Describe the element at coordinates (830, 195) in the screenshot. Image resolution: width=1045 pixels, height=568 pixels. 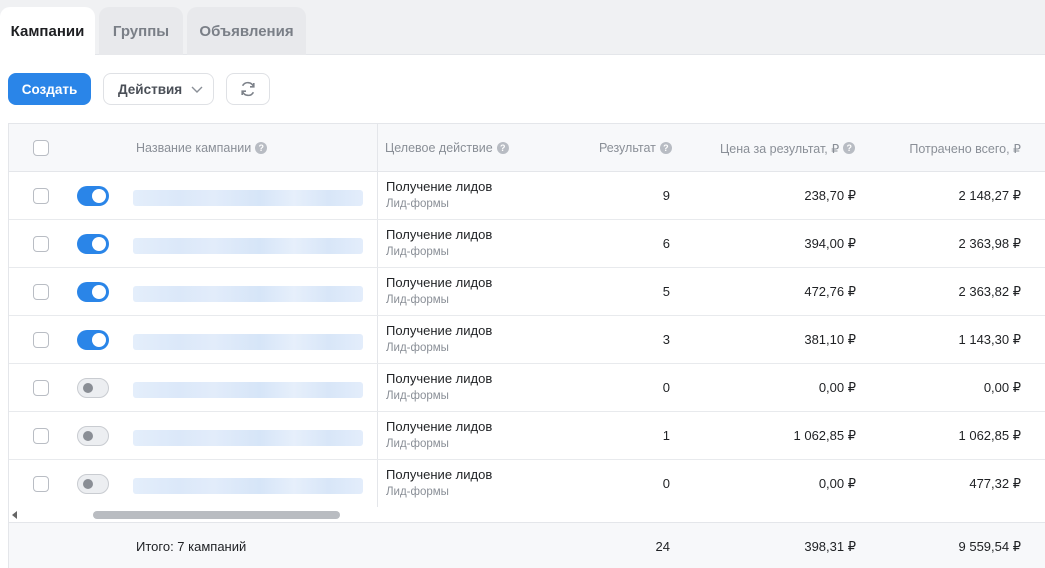
I see `price-cell: 238,70 ₽` at that location.